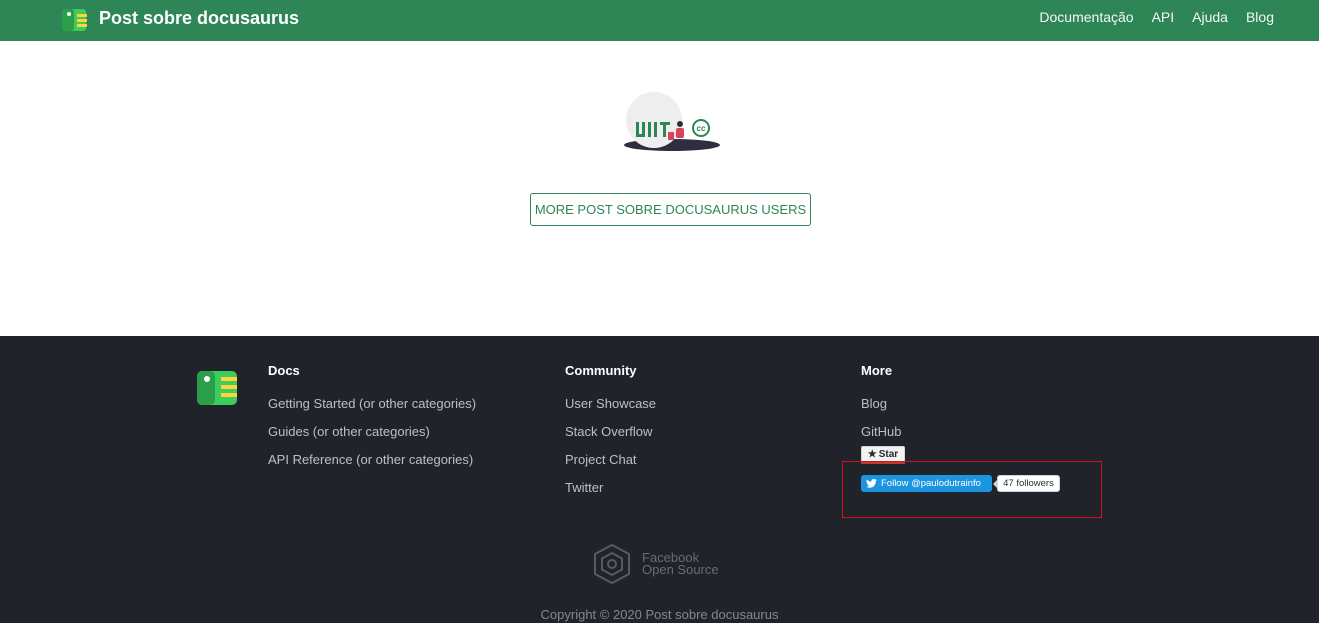 This screenshot has width=1319, height=623. Describe the element at coordinates (75, 19) in the screenshot. I see `docusaurus-logo-icon` at that location.